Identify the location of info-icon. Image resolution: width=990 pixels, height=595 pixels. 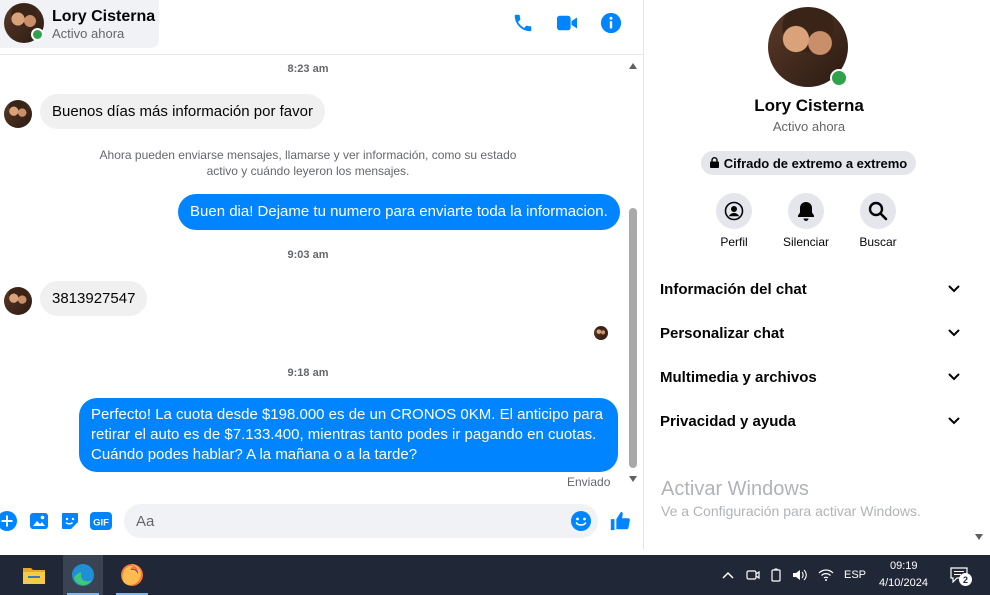
(611, 23).